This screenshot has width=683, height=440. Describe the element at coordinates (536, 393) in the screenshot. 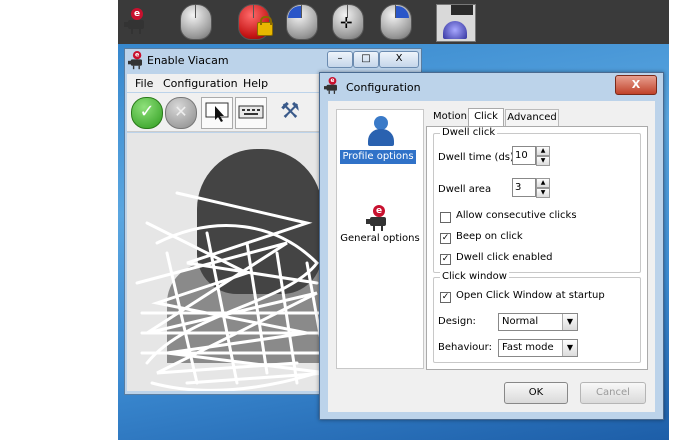

I see `ok-button: OK` at that location.